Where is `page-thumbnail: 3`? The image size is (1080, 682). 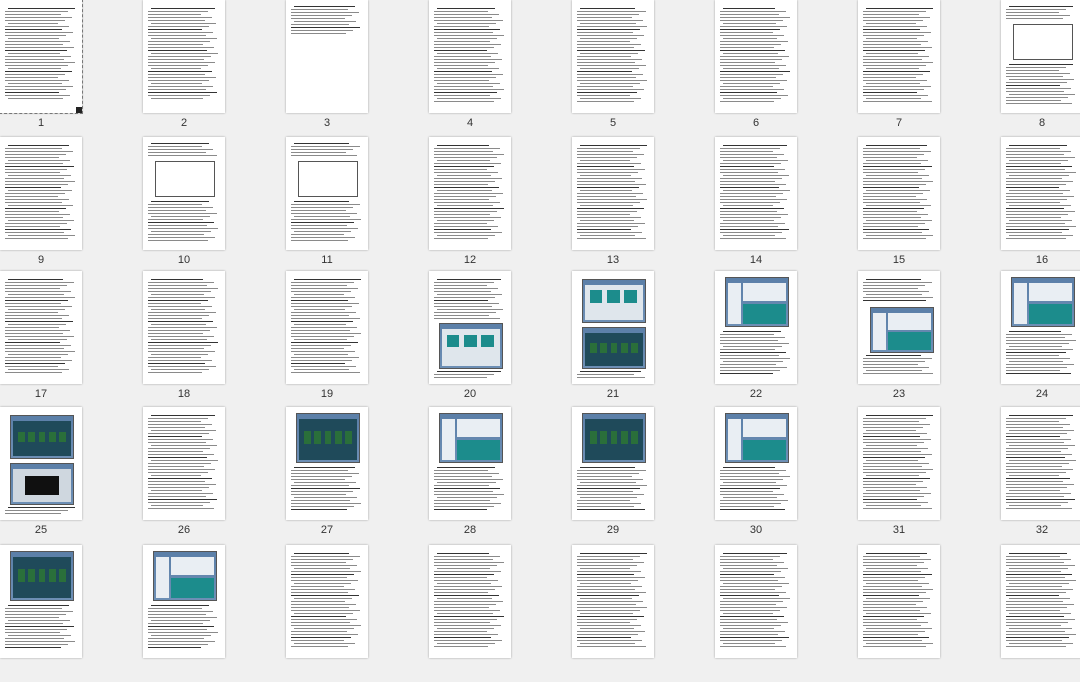 page-thumbnail: 3 is located at coordinates (357, 68).